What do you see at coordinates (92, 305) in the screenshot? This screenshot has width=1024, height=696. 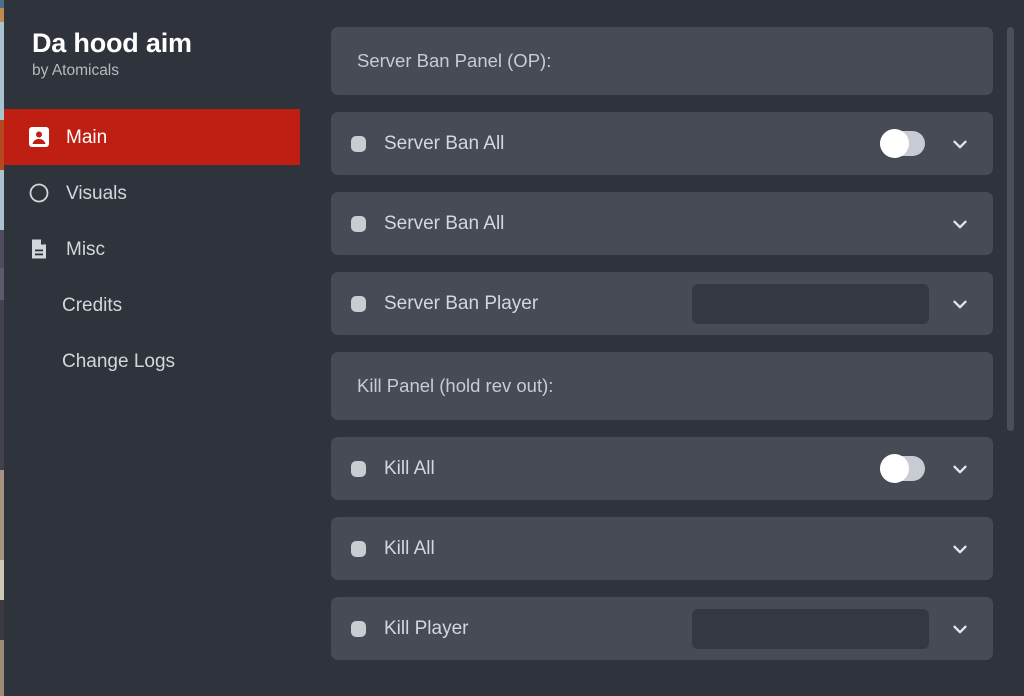 I see `sidebar-item-label: Credits` at bounding box center [92, 305].